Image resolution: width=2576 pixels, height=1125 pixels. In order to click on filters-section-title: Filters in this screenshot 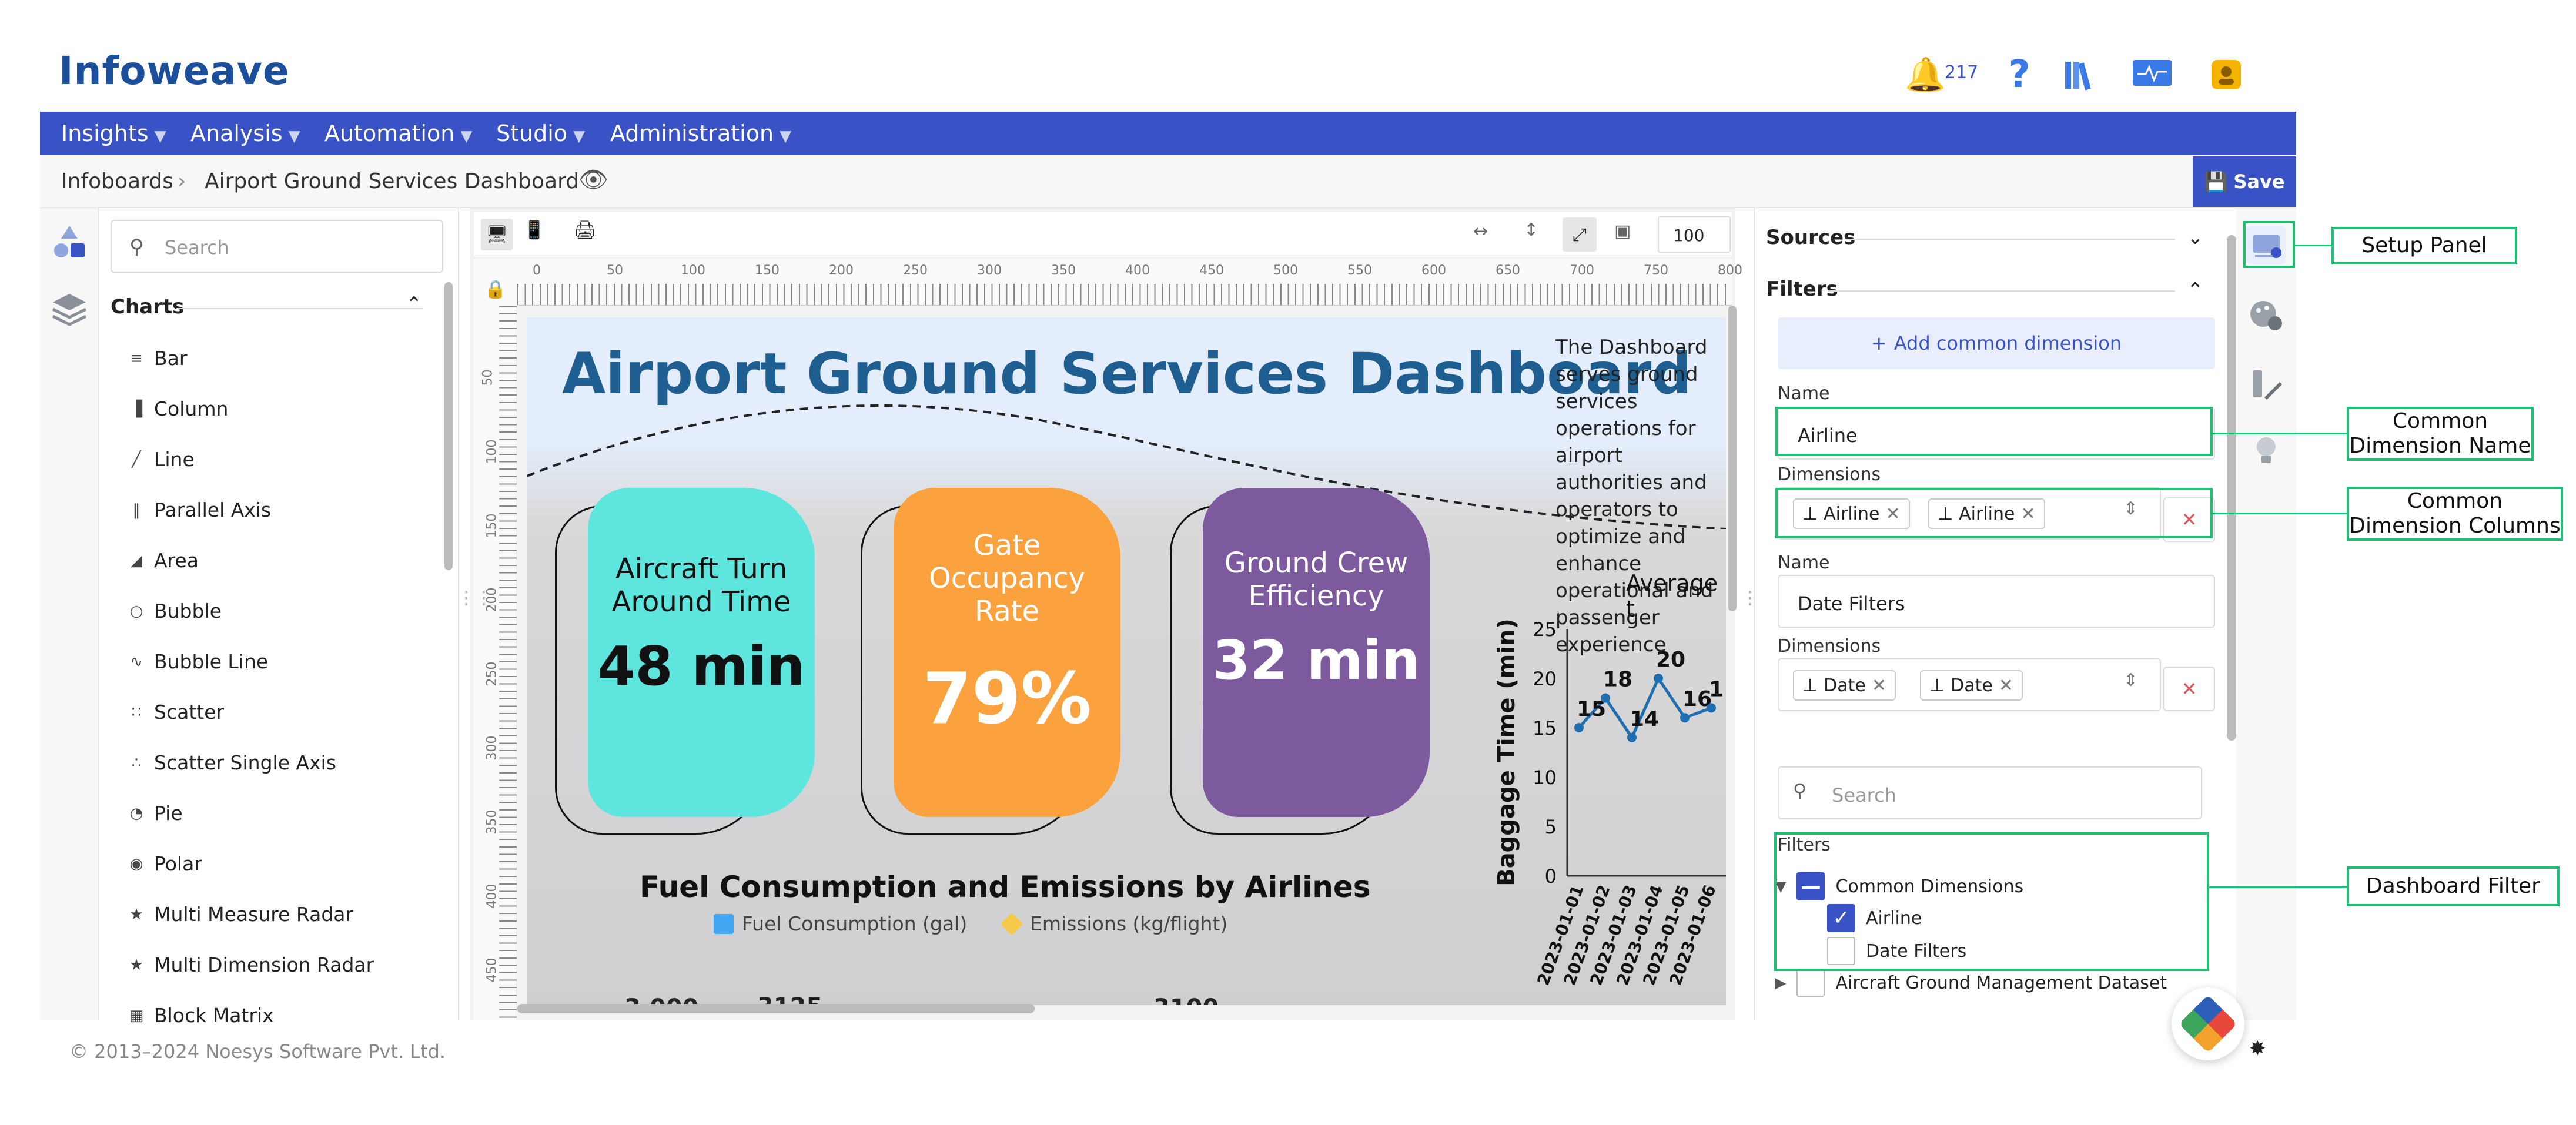, I will do `click(1802, 289)`.